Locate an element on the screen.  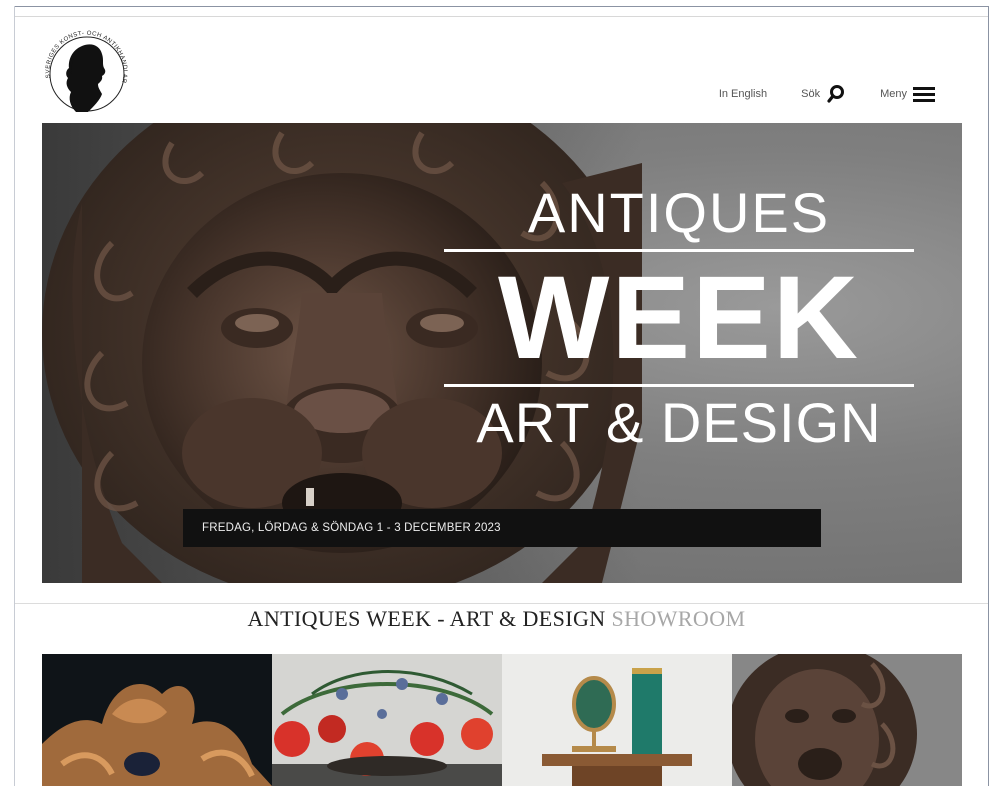
language-link: In English is located at coordinates (743, 94).